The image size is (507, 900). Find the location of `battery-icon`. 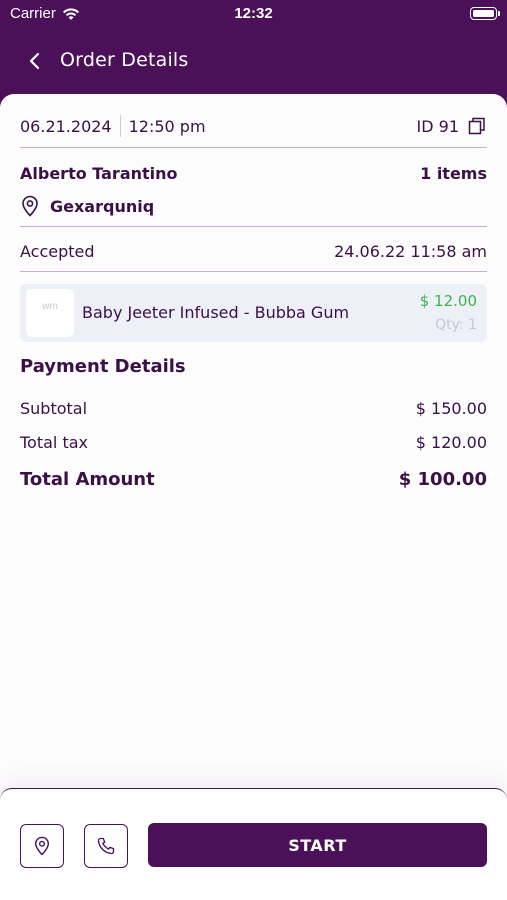

battery-icon is located at coordinates (485, 13).